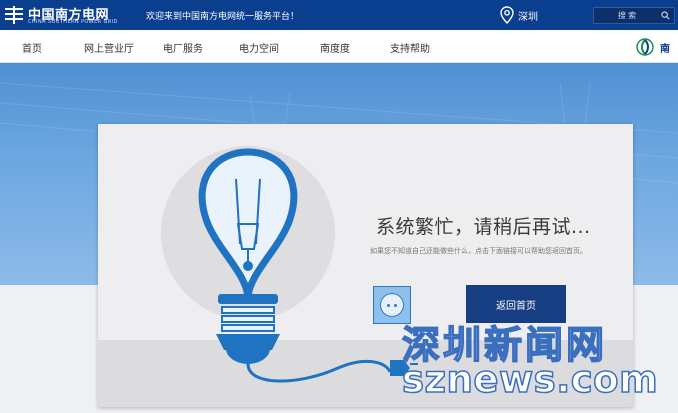  Describe the element at coordinates (388, 305) in the screenshot. I see `socket-hole-left` at that location.